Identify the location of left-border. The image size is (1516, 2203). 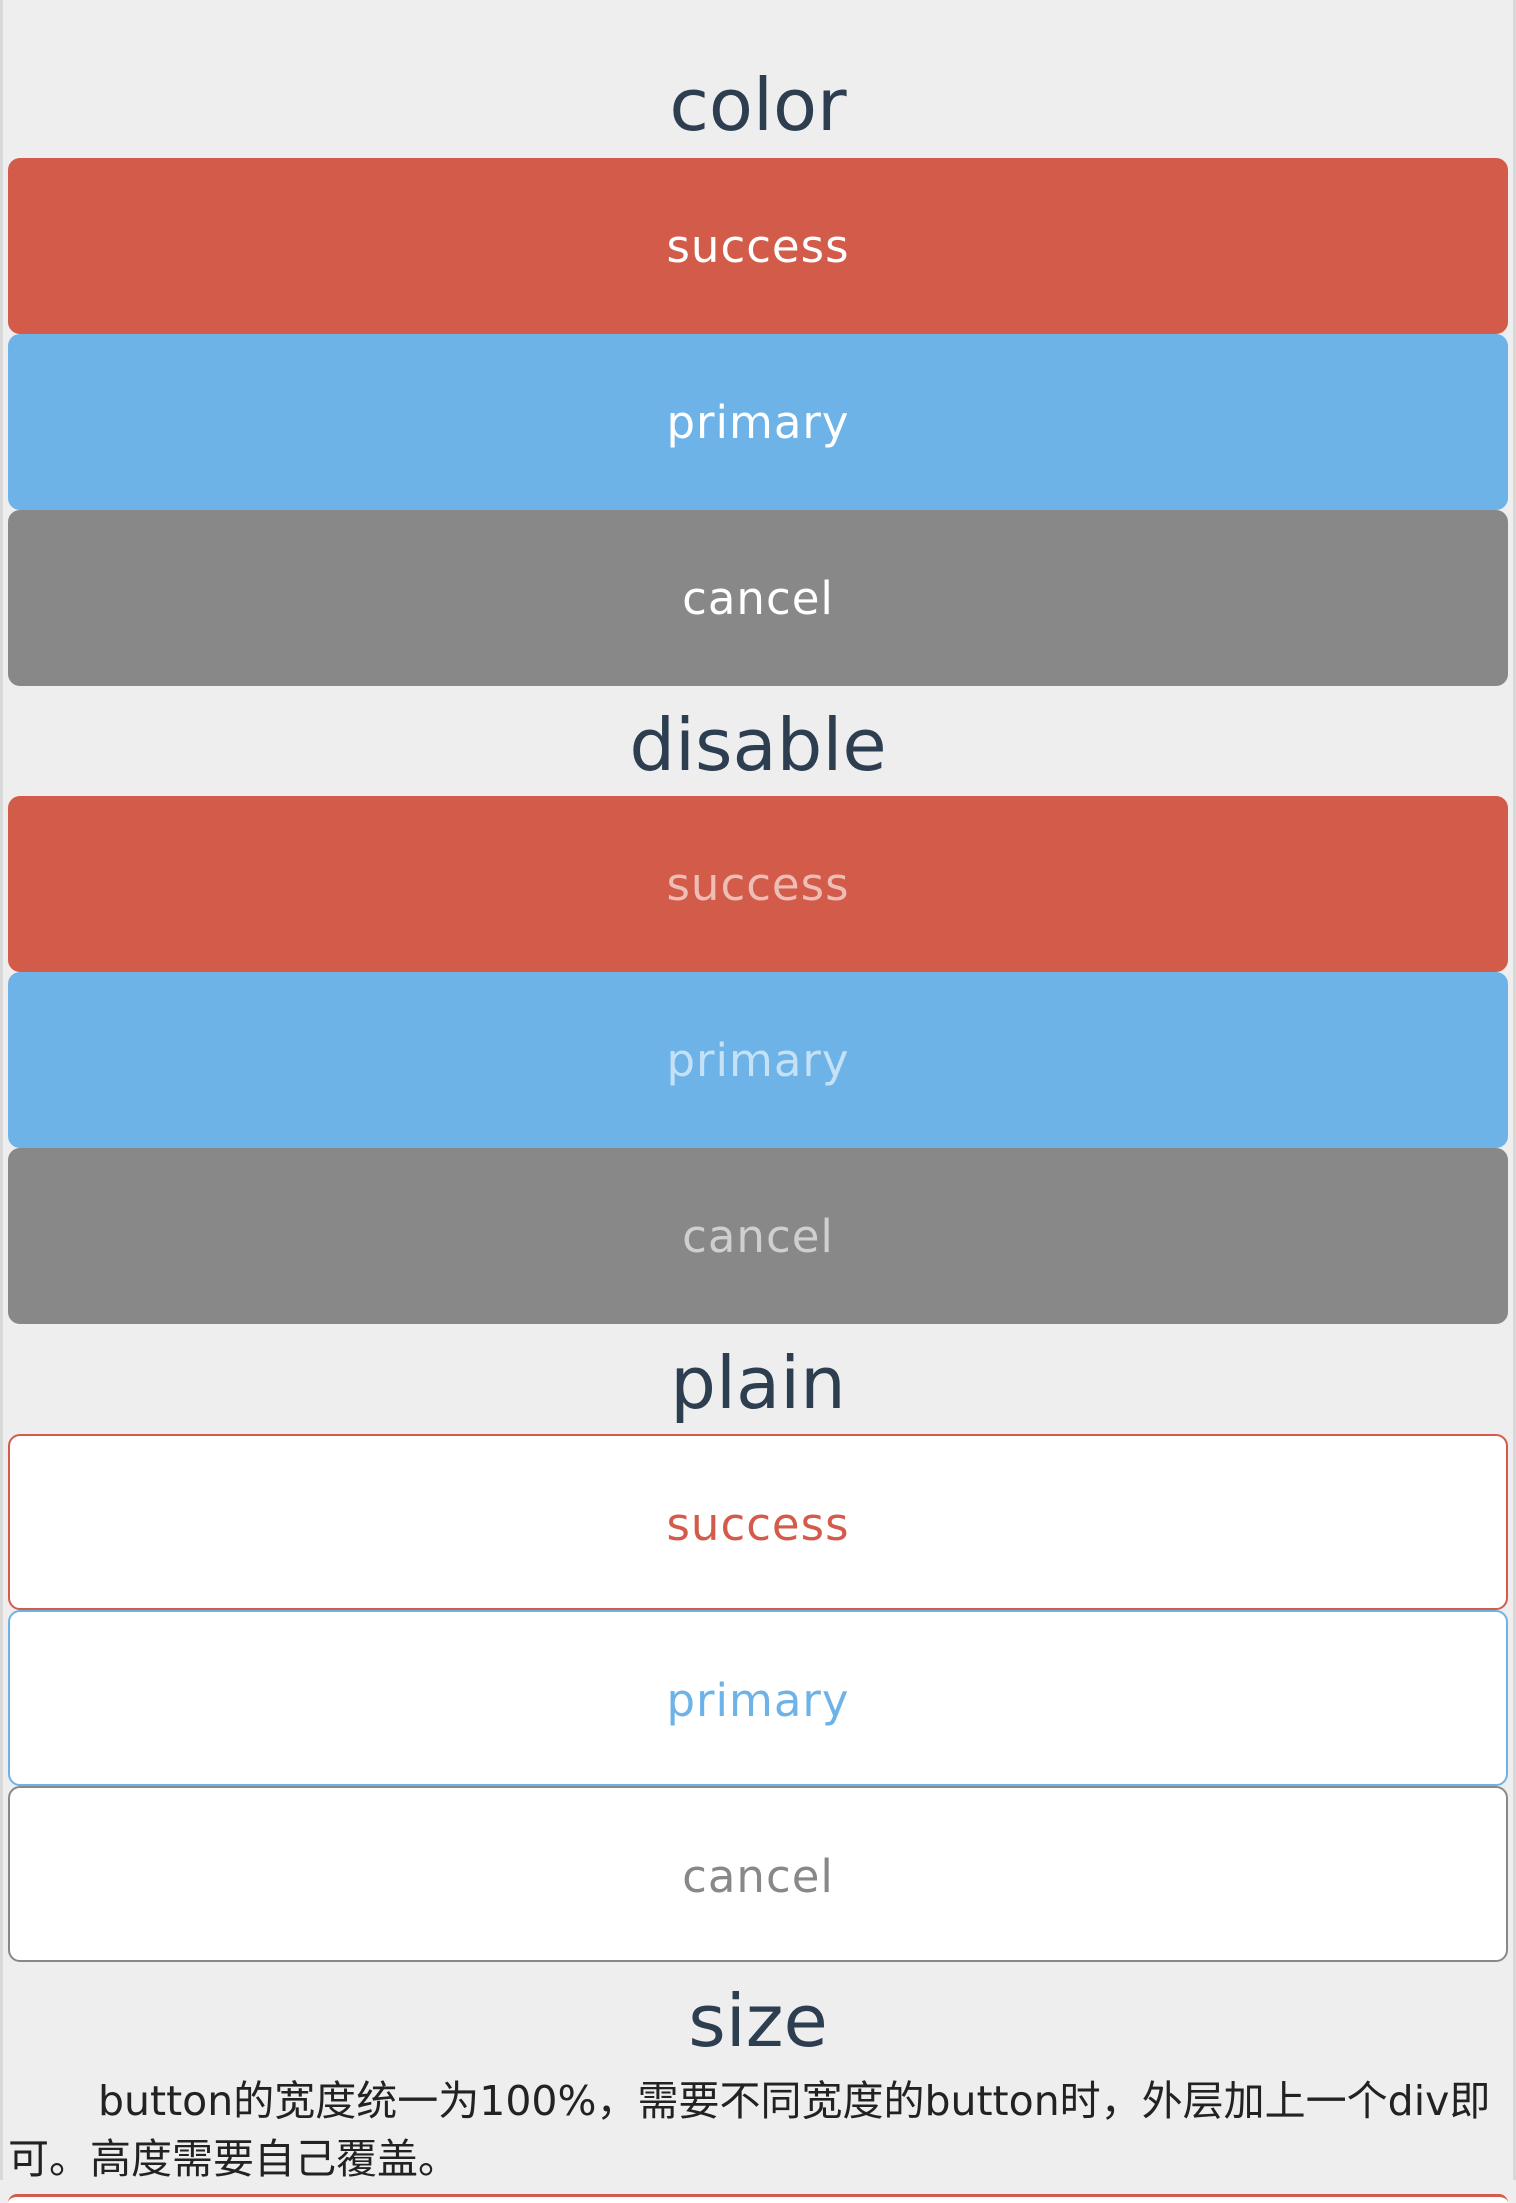
(1, 1090).